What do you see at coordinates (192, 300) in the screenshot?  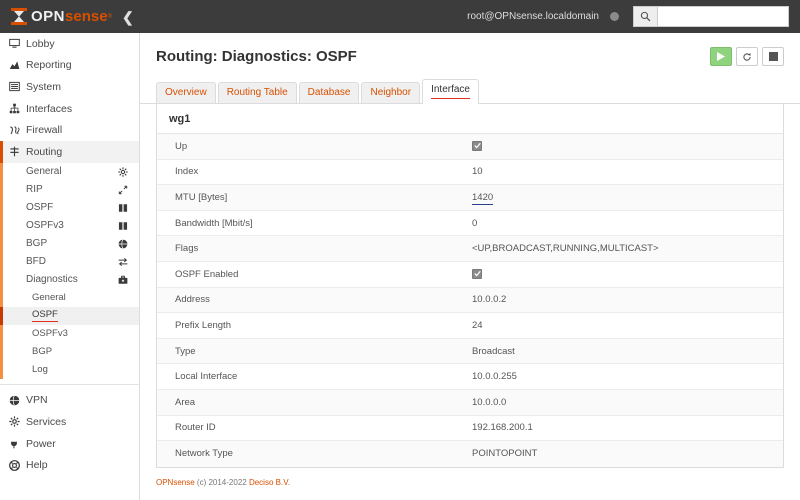 I see `row-key: Address` at bounding box center [192, 300].